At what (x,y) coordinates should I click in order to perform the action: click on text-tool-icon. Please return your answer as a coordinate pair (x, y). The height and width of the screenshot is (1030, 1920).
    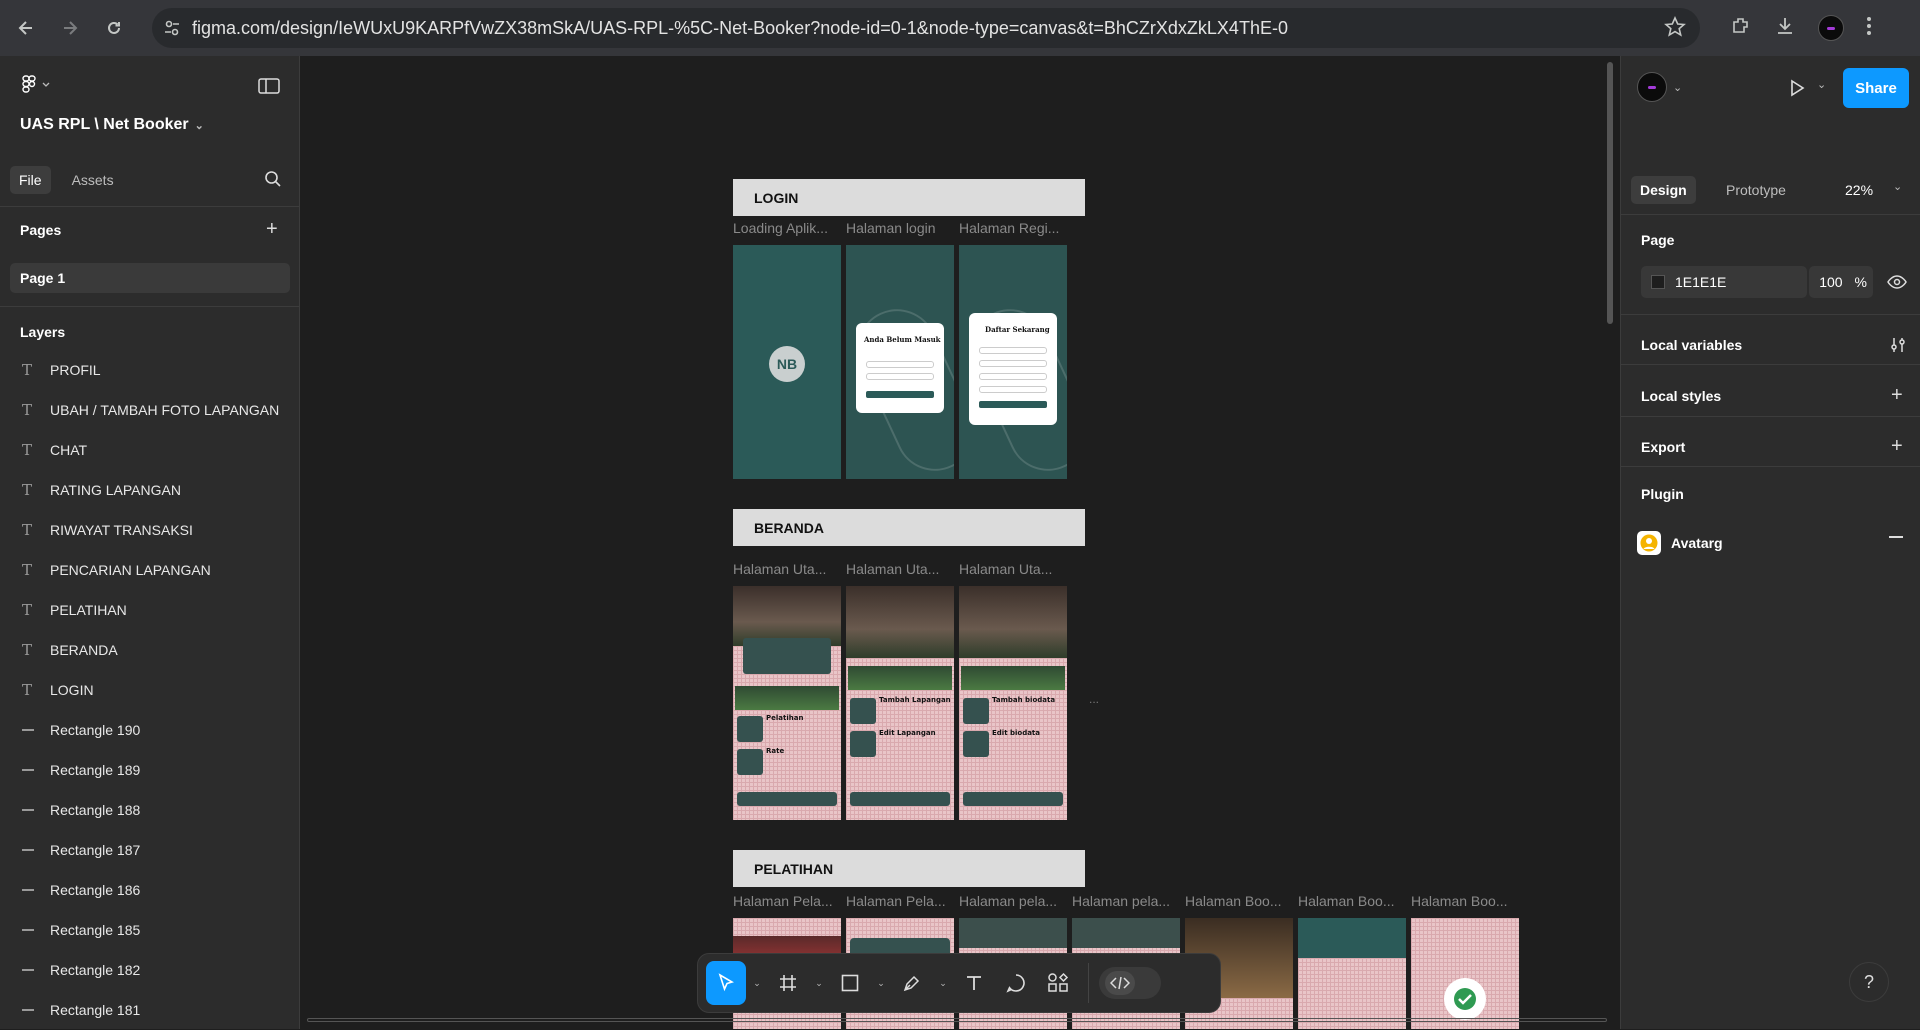
    Looking at the image, I should click on (974, 983).